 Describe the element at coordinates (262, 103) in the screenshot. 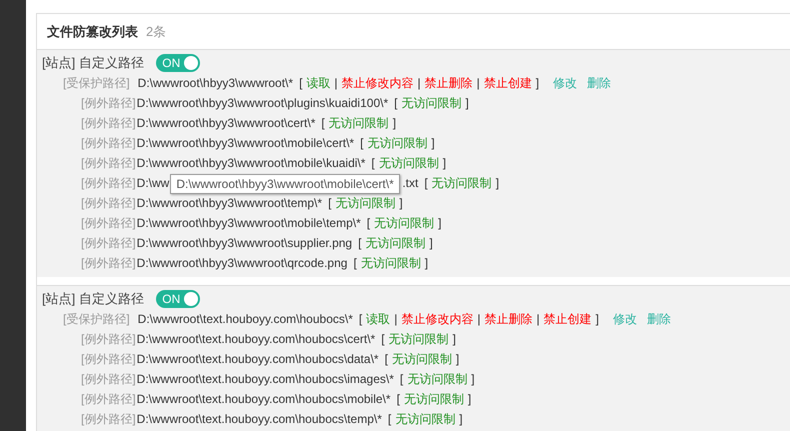

I see `exception-path: D:\wwwroot\hbyy3\wwwroot\plugins\kuaidi100\*` at that location.